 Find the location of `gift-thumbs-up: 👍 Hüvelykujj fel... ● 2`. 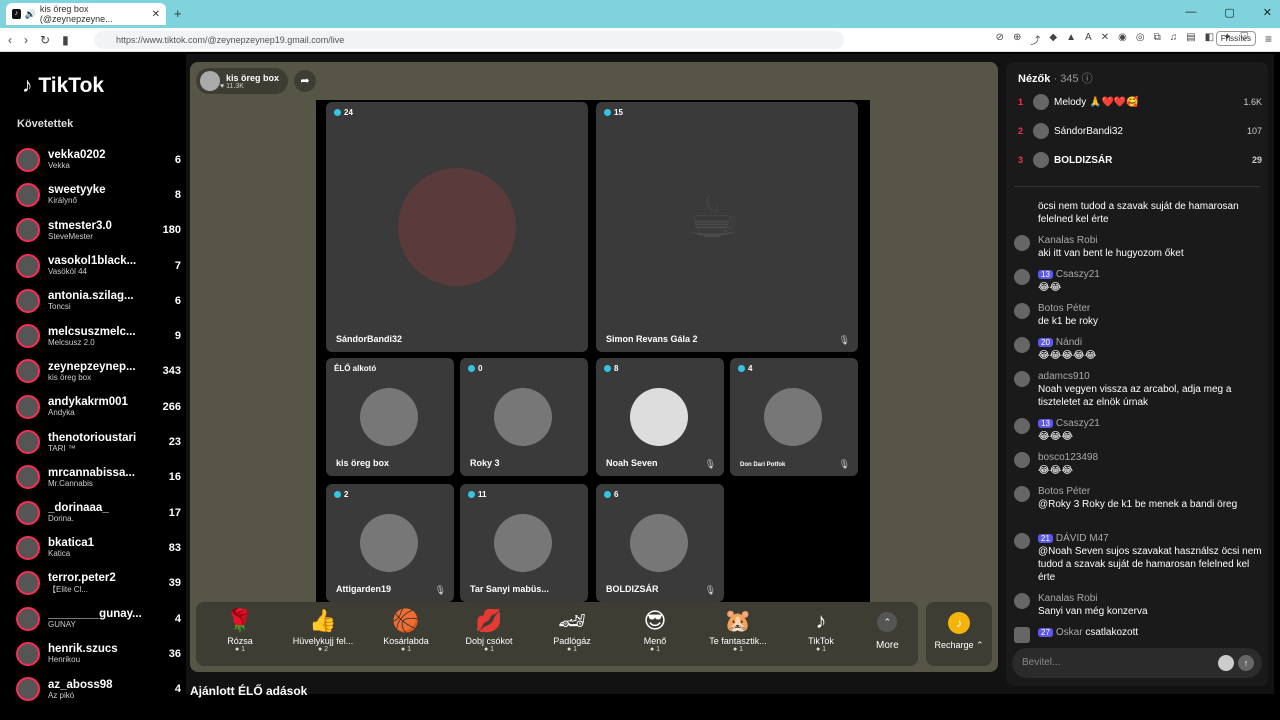

gift-thumbs-up: 👍 Hüvelykujj fel... ● 2 is located at coordinates (323, 630).